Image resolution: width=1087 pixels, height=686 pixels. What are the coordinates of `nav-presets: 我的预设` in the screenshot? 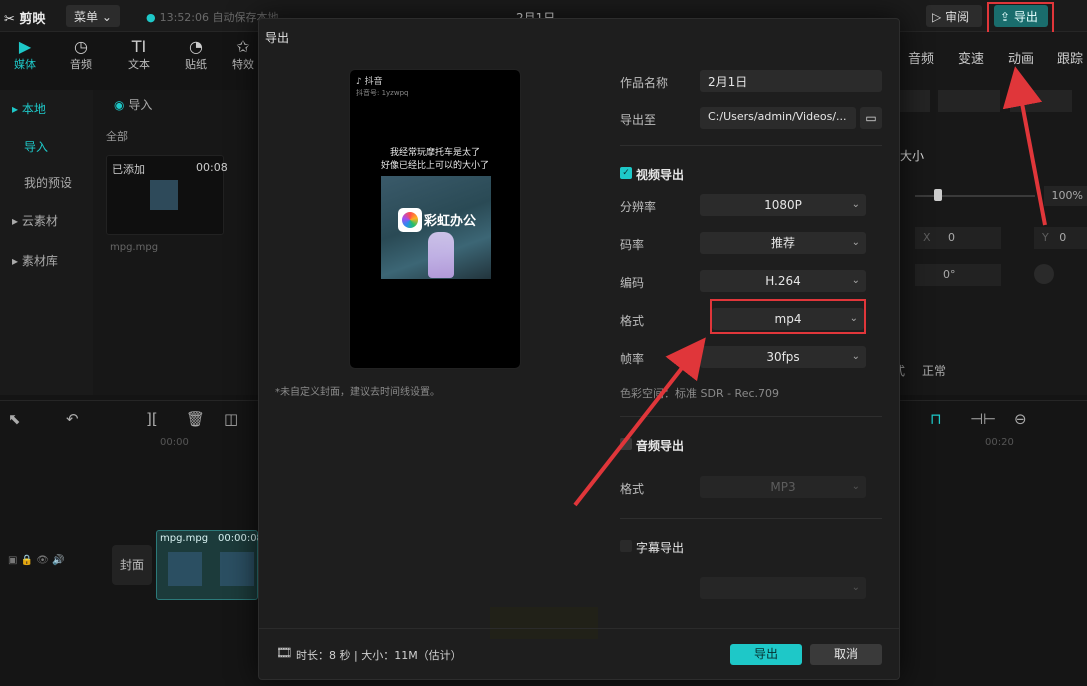 It's located at (48, 182).